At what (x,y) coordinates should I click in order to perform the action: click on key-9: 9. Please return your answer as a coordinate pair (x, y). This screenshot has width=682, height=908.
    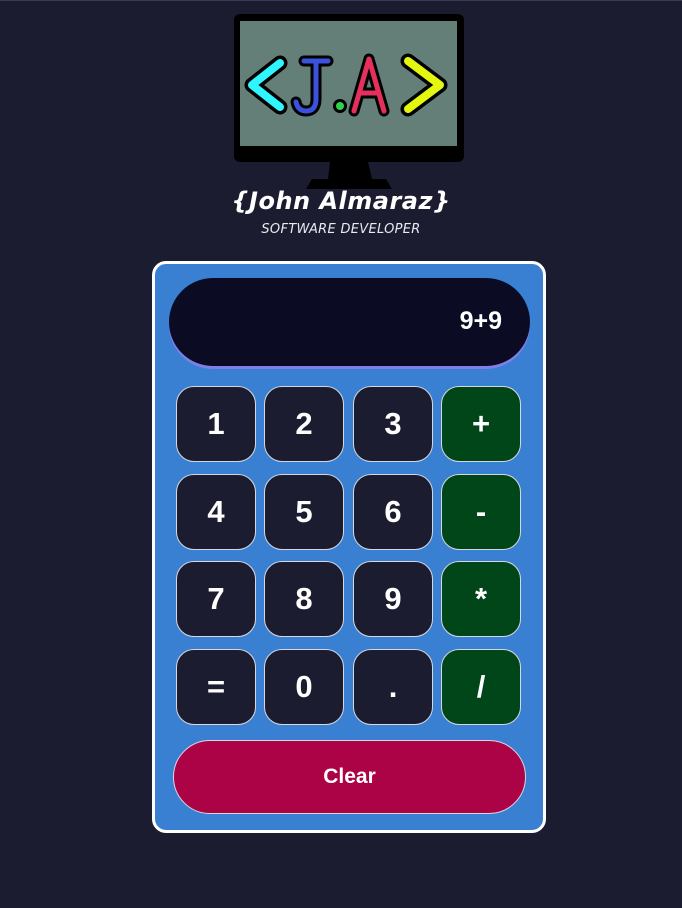
    Looking at the image, I should click on (393, 599).